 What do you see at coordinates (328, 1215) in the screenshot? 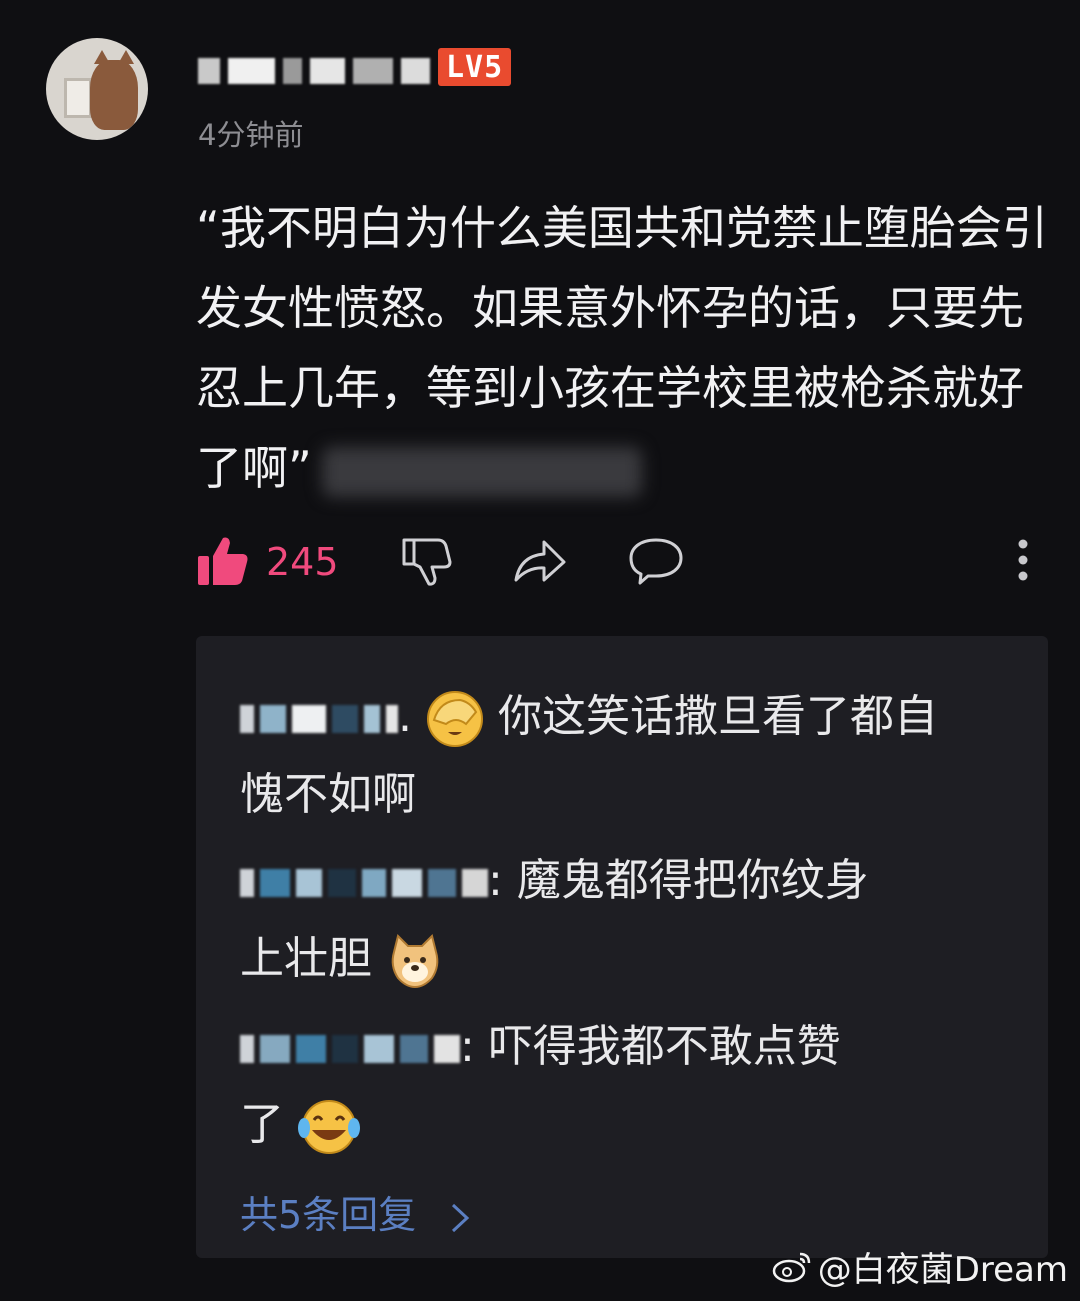
I see `view-all-replies-label: 共5条回复` at bounding box center [328, 1215].